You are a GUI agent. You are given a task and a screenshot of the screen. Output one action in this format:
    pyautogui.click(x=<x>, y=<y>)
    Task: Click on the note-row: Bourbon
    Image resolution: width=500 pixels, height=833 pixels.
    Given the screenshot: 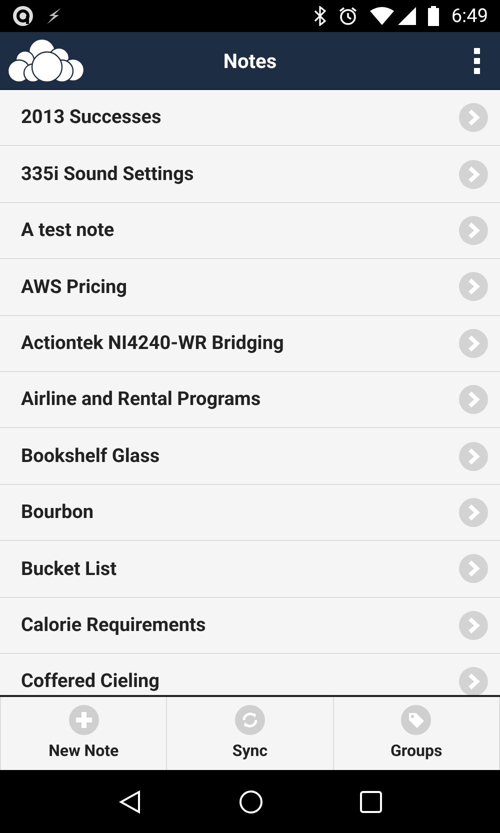 What is the action you would take?
    pyautogui.click(x=250, y=513)
    